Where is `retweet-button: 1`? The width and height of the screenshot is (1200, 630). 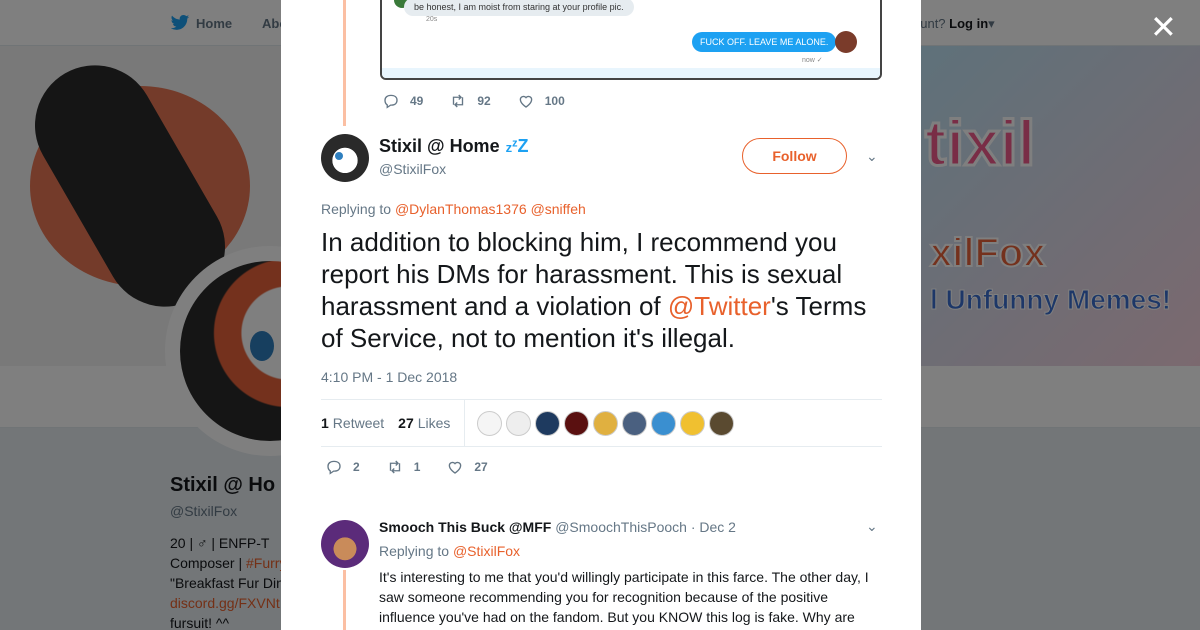 retweet-button: 1 is located at coordinates (403, 467).